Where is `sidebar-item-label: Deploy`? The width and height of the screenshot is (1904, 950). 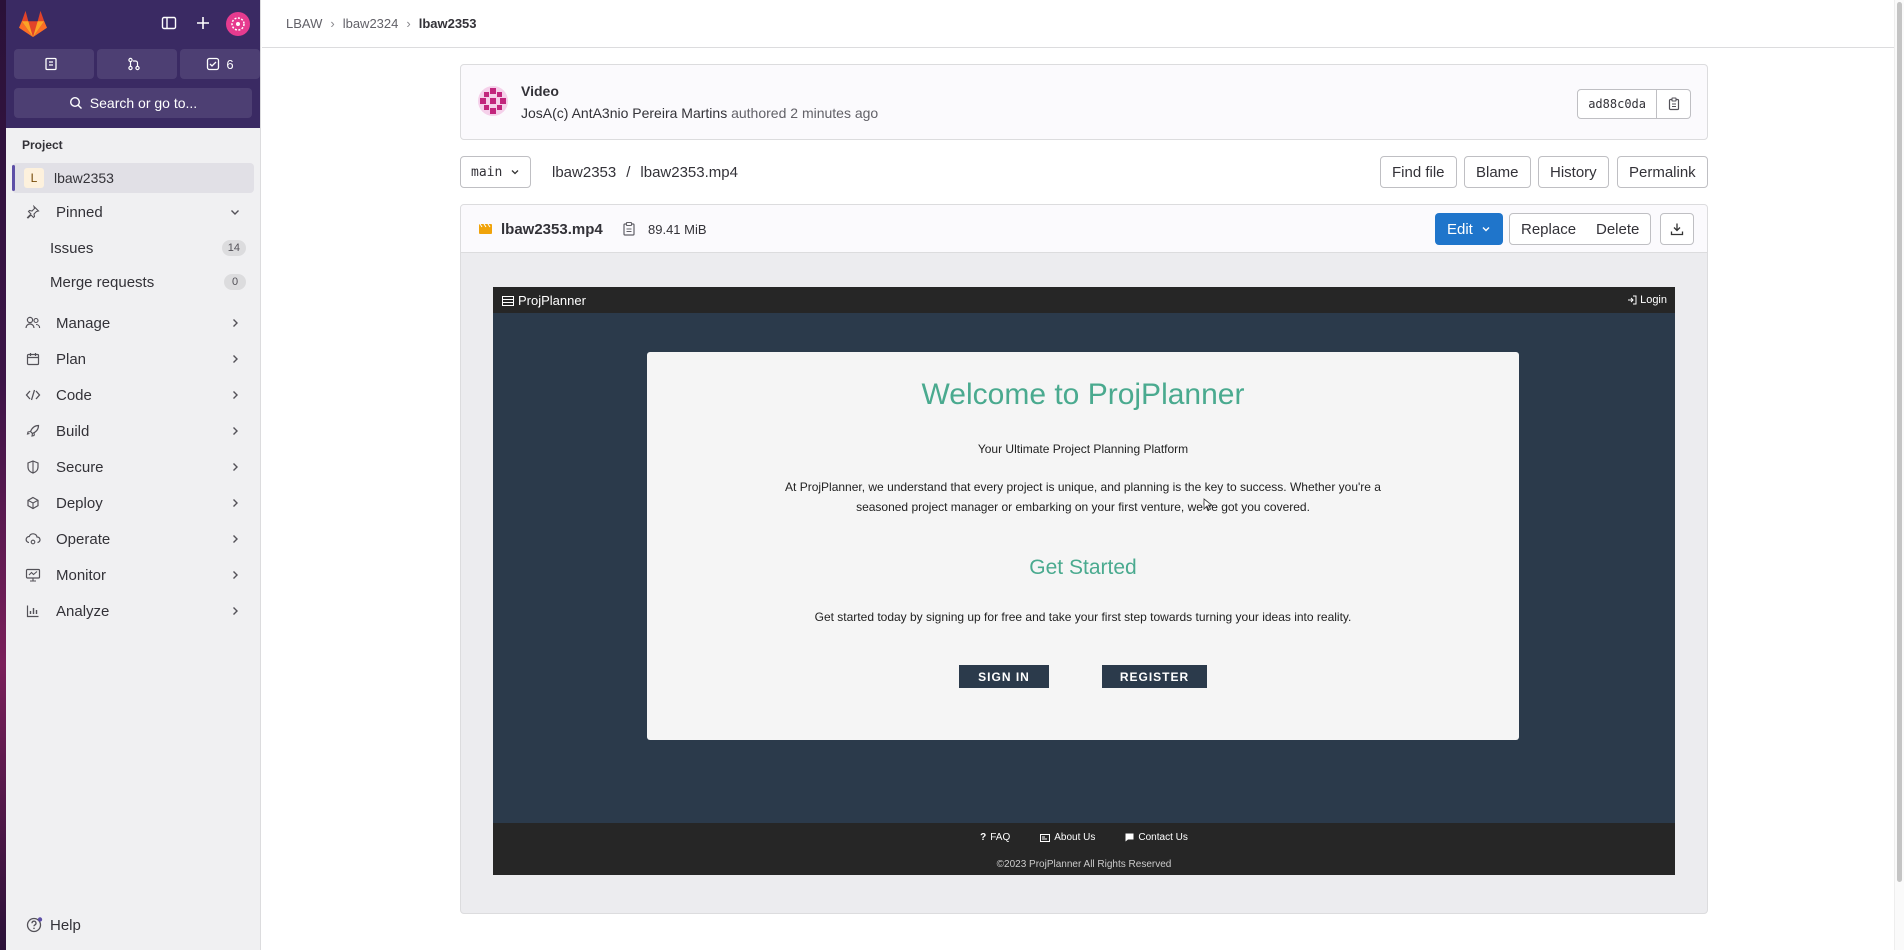
sidebar-item-label: Deploy is located at coordinates (79, 503).